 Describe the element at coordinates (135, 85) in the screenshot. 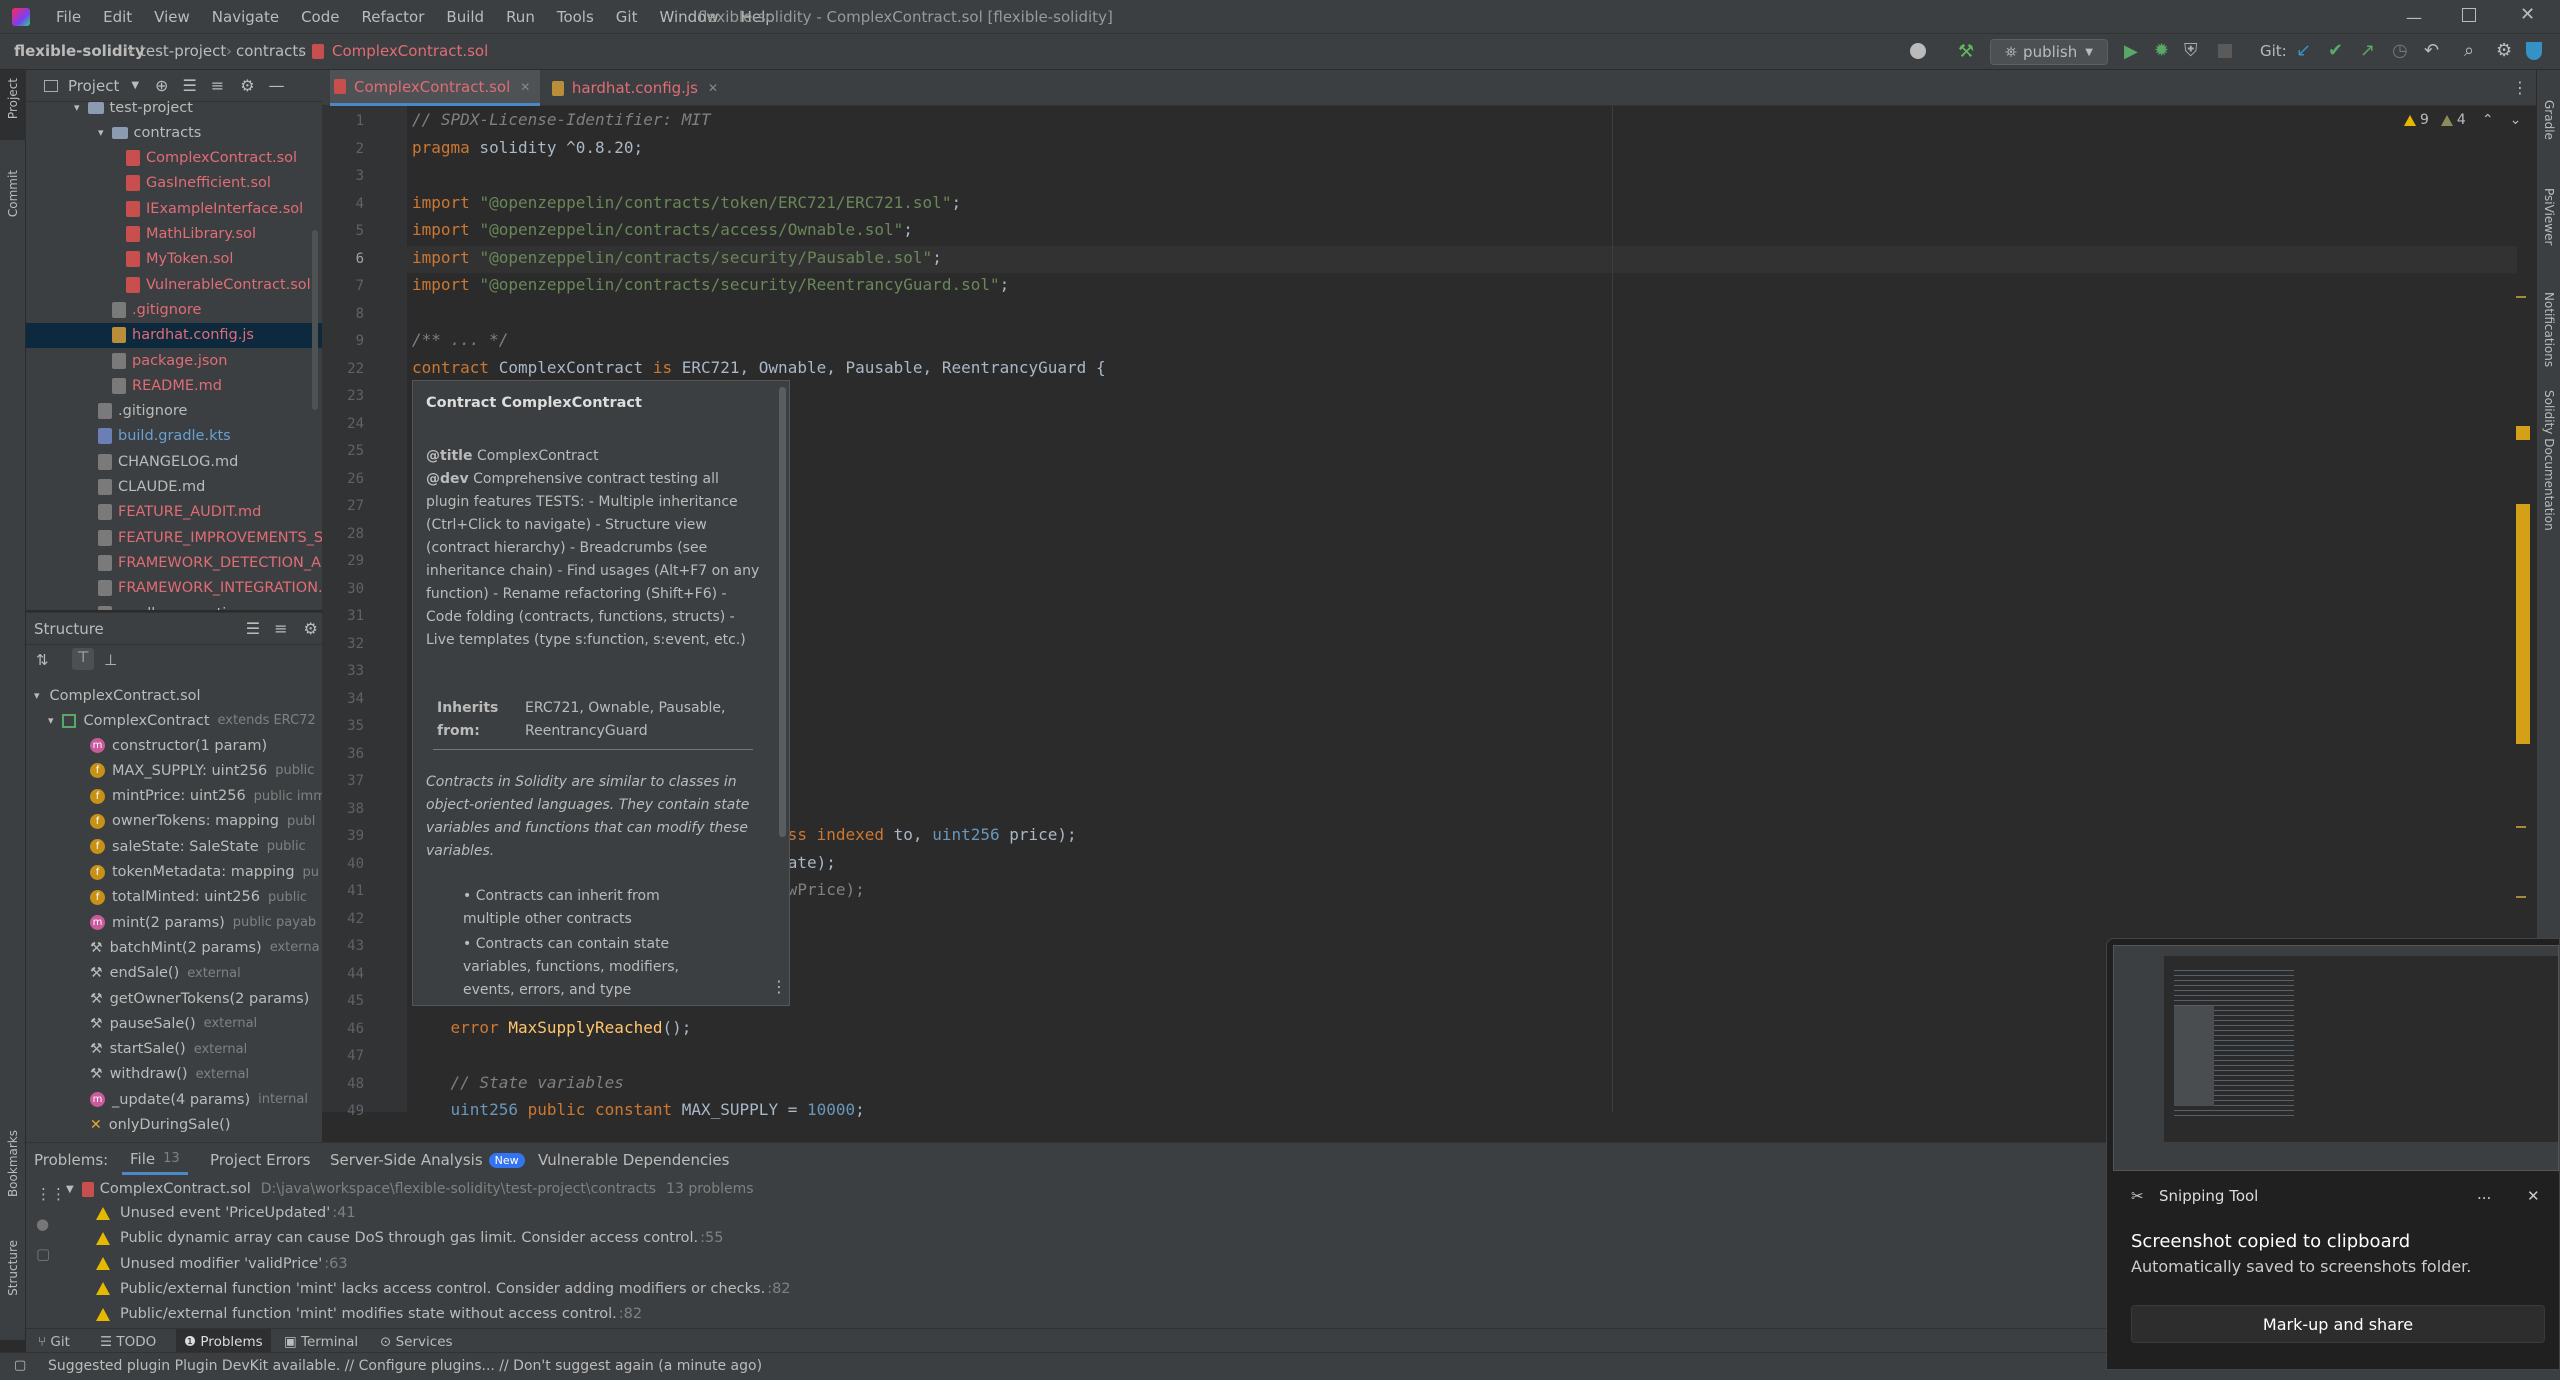

I see `chevron-down-icon: ▼` at that location.